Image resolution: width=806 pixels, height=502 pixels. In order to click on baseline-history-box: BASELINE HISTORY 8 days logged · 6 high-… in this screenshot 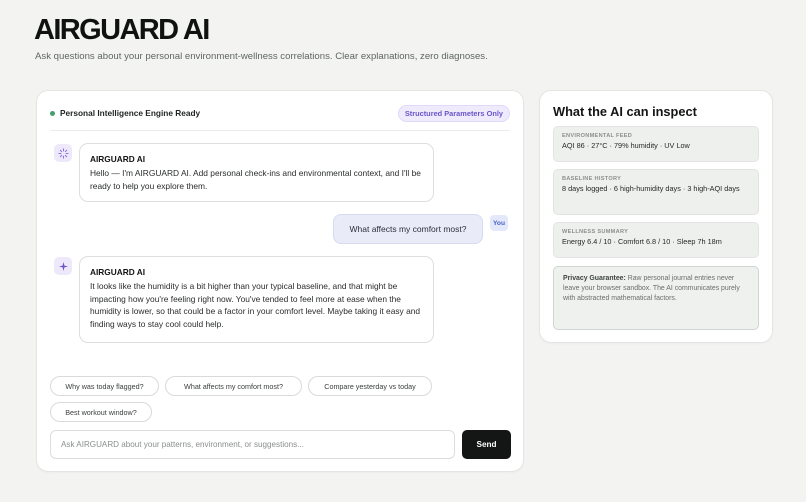, I will do `click(656, 192)`.